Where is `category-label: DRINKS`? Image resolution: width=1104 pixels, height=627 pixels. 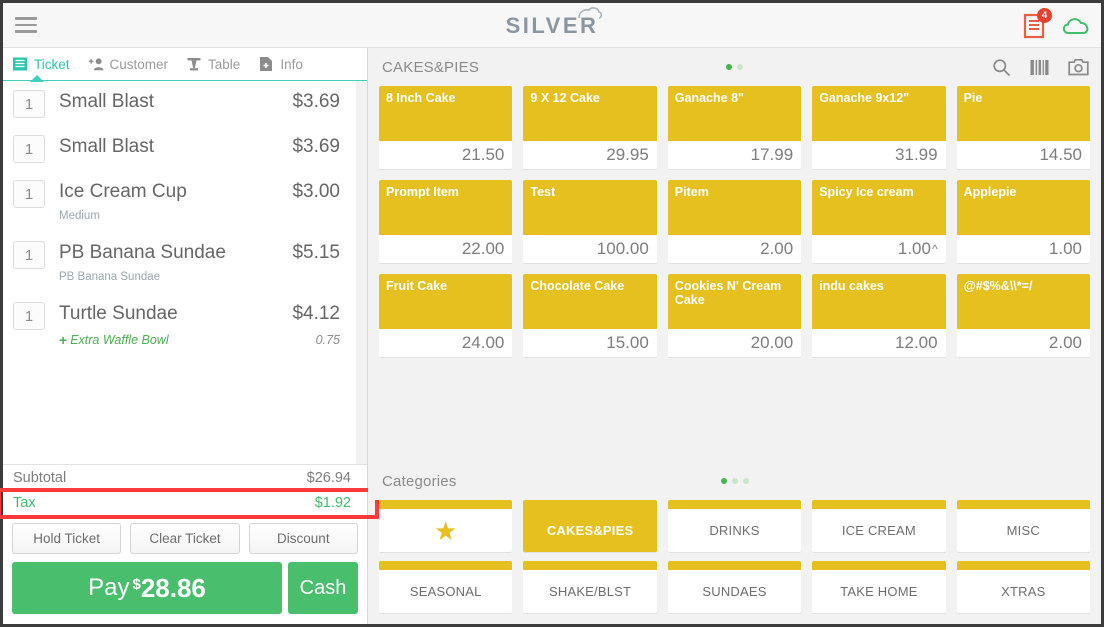
category-label: DRINKS is located at coordinates (734, 530).